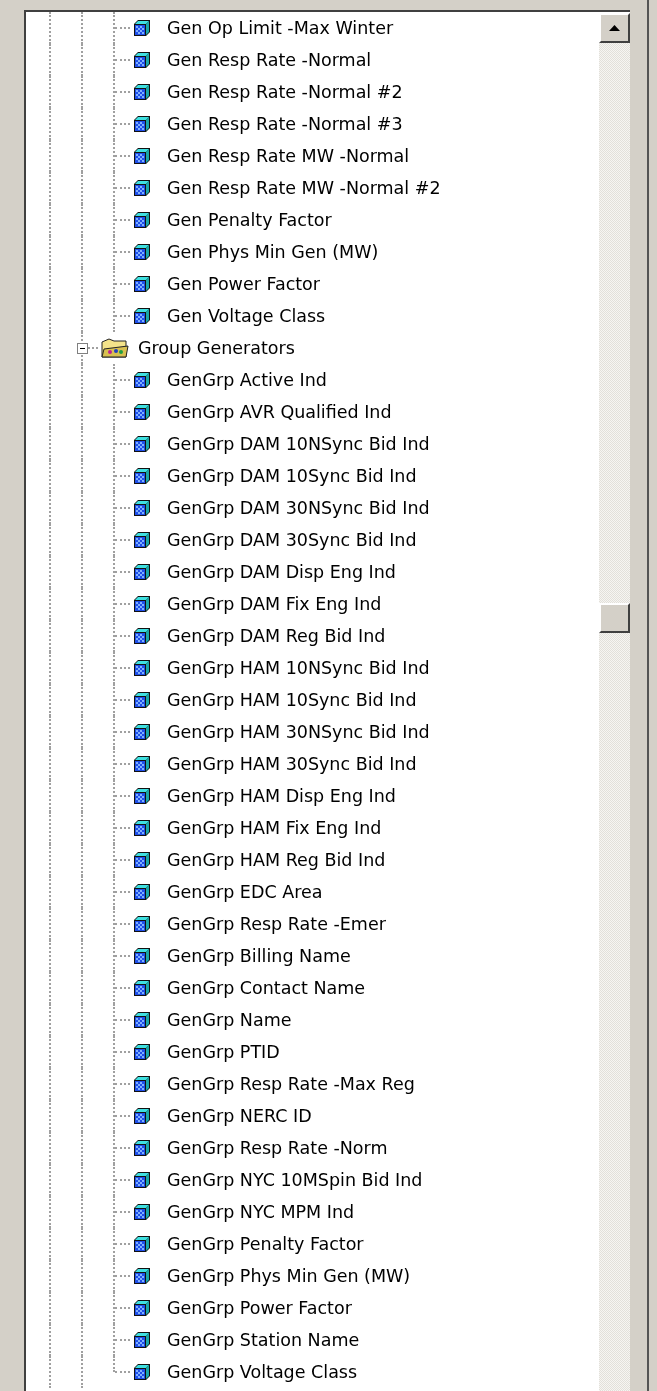 The image size is (657, 1391). What do you see at coordinates (216, 348) in the screenshot?
I see `tree-folder: Group Generators` at bounding box center [216, 348].